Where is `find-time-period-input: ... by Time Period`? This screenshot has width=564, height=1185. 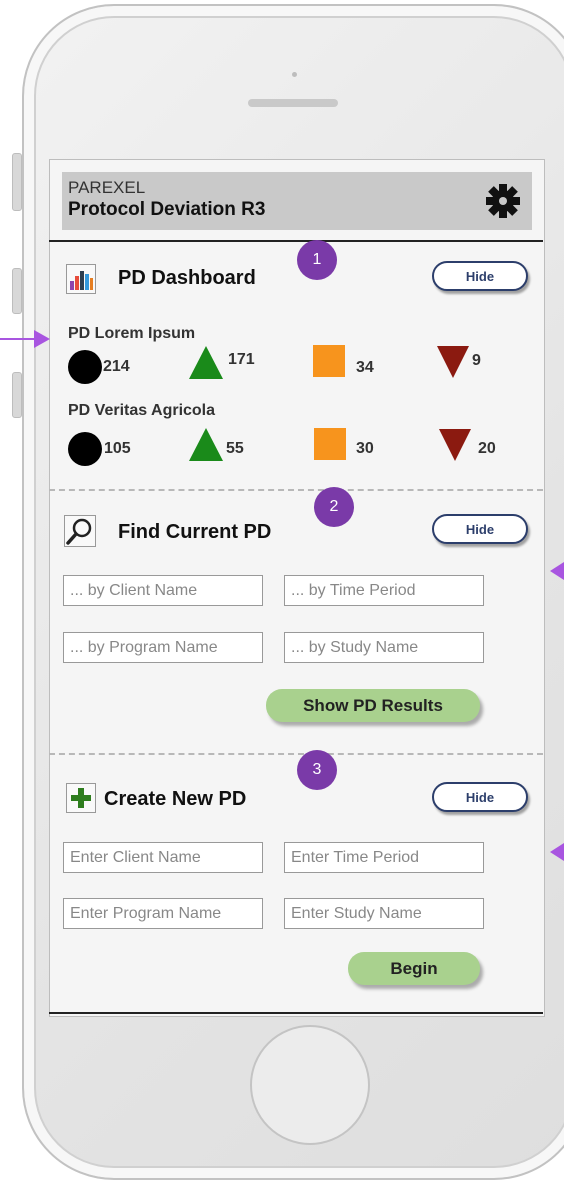 find-time-period-input: ... by Time Period is located at coordinates (384, 590).